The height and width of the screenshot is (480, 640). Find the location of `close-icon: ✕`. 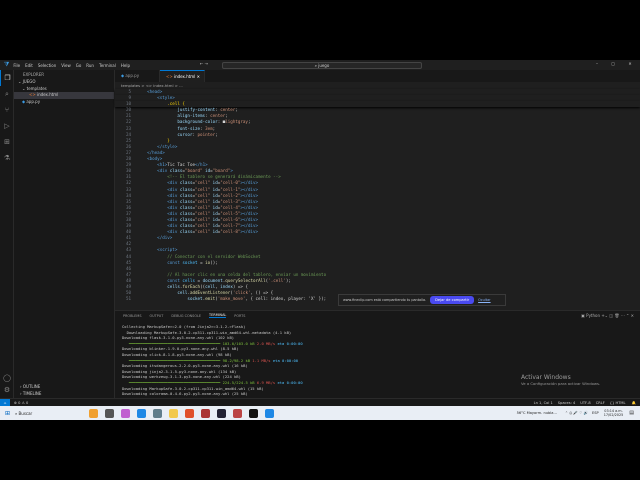

close-icon: ✕ is located at coordinates (198, 76).